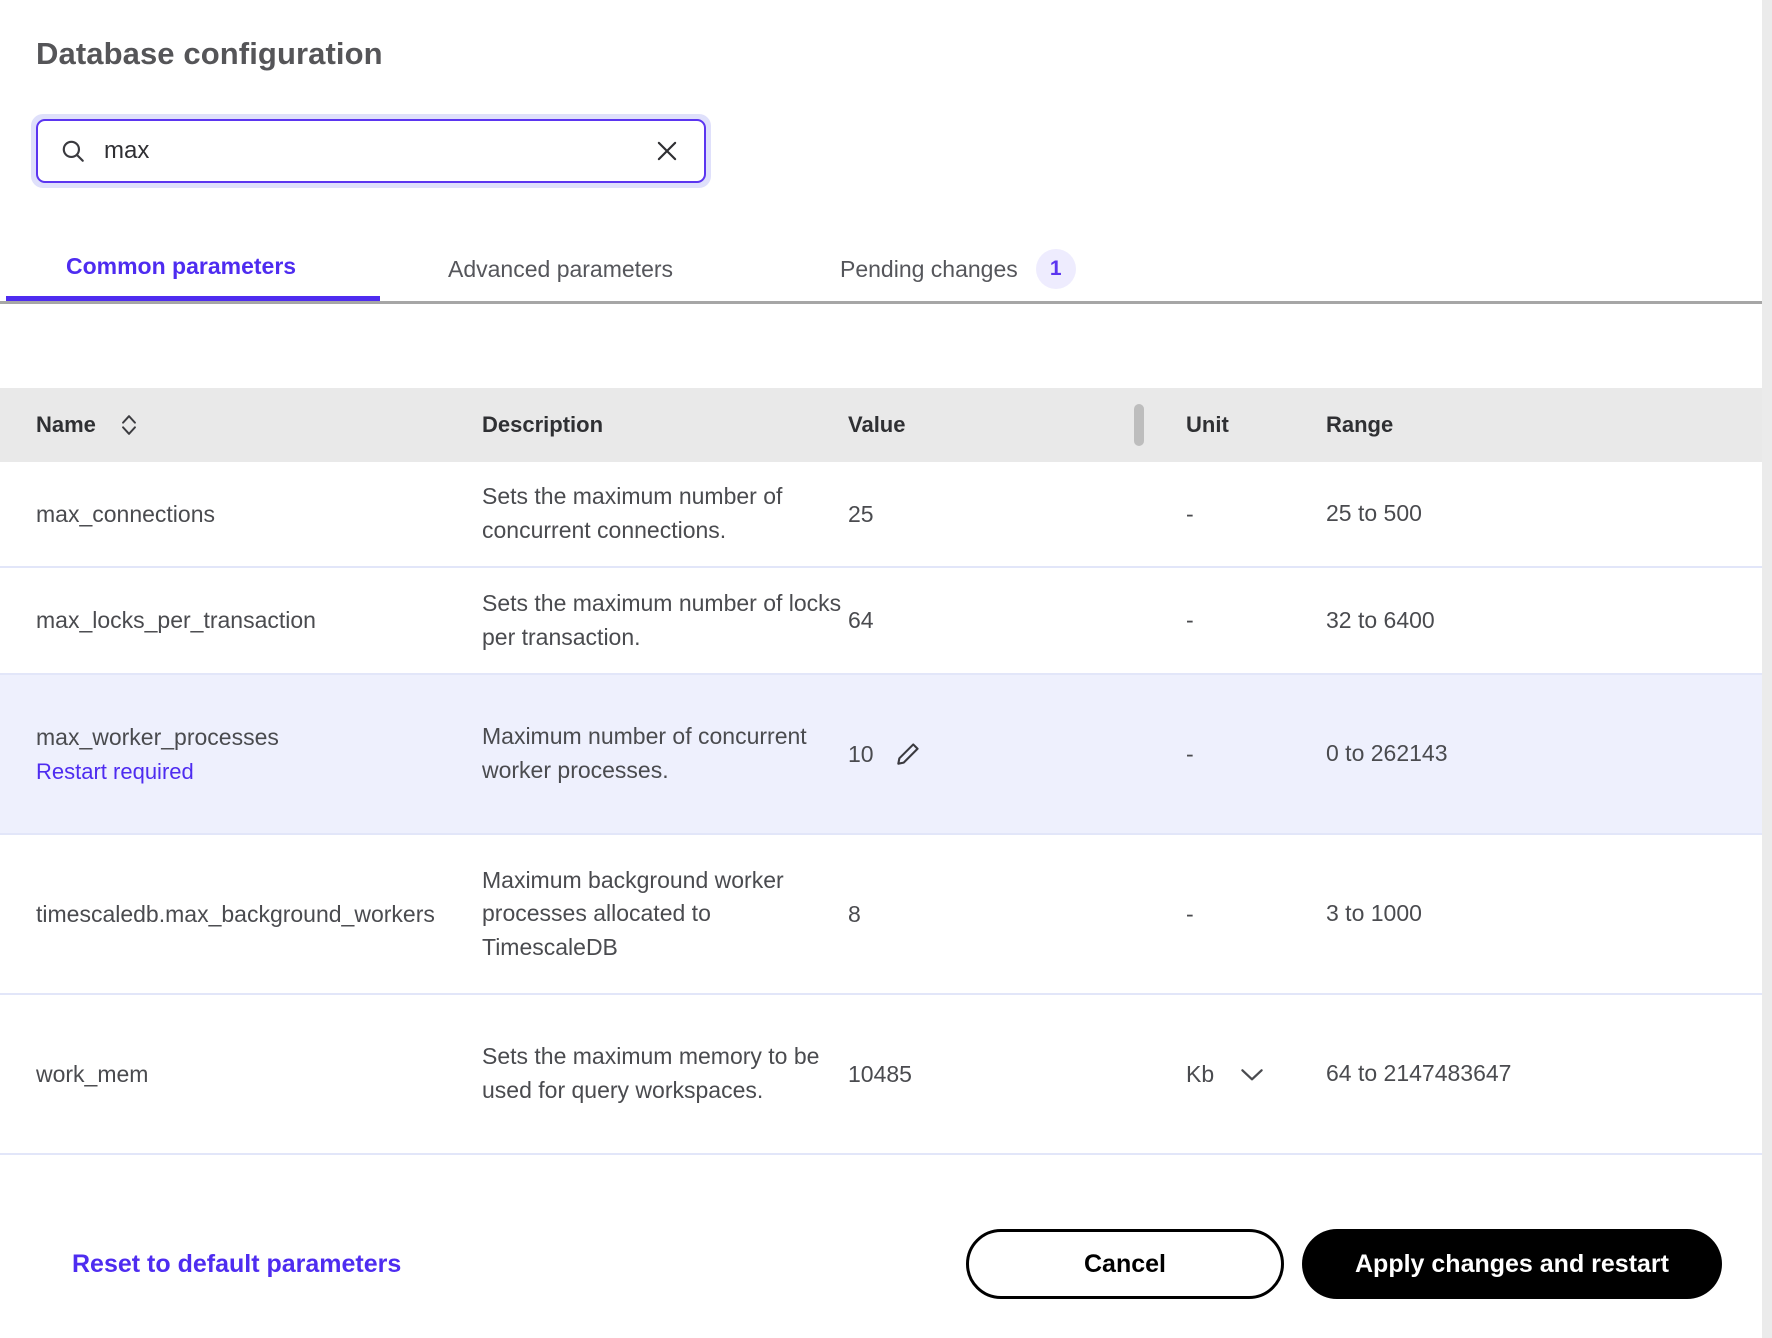 The image size is (1772, 1338). Describe the element at coordinates (908, 754) in the screenshot. I see `pencil-icon` at that location.